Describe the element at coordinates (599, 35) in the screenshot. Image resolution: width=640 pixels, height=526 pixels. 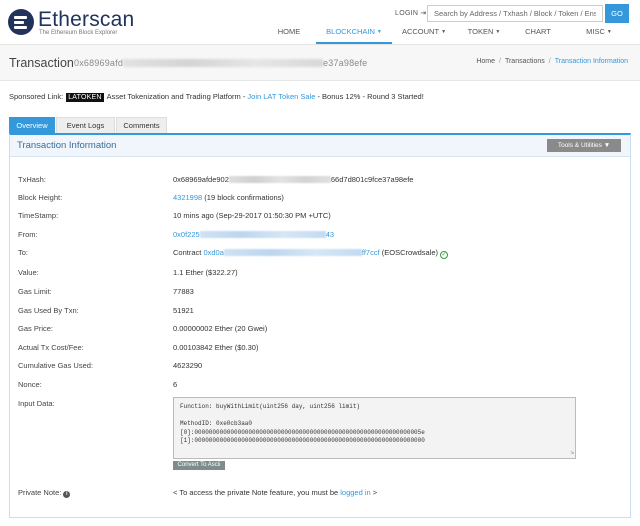
I see `nav-misc: MISC ▼` at that location.